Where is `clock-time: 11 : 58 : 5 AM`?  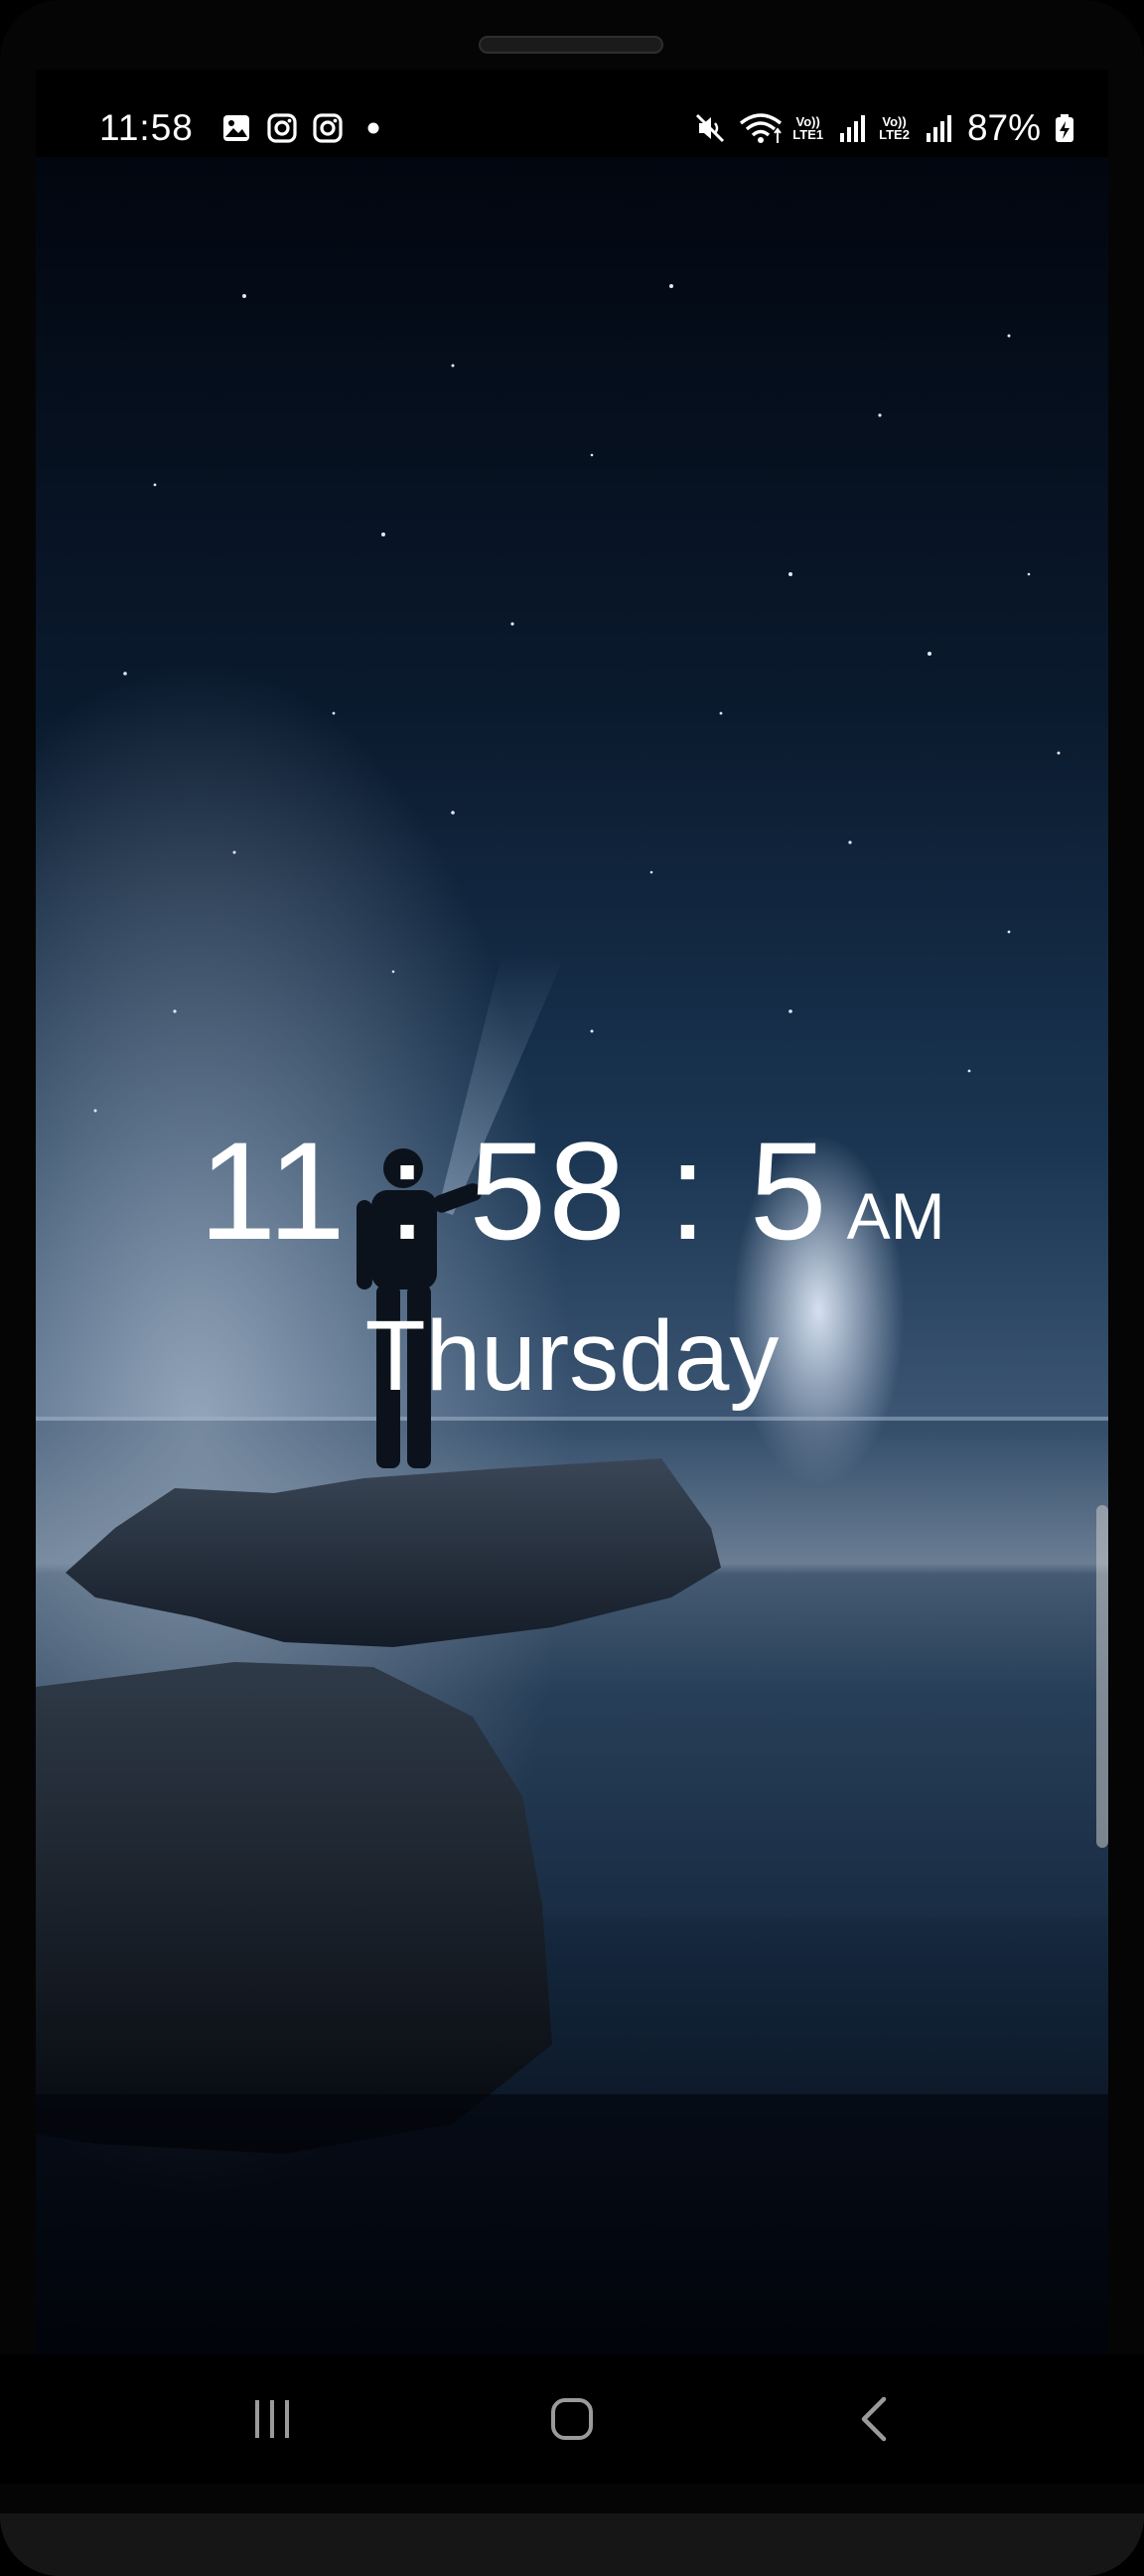 clock-time: 11 : 58 : 5 AM is located at coordinates (572, 1191).